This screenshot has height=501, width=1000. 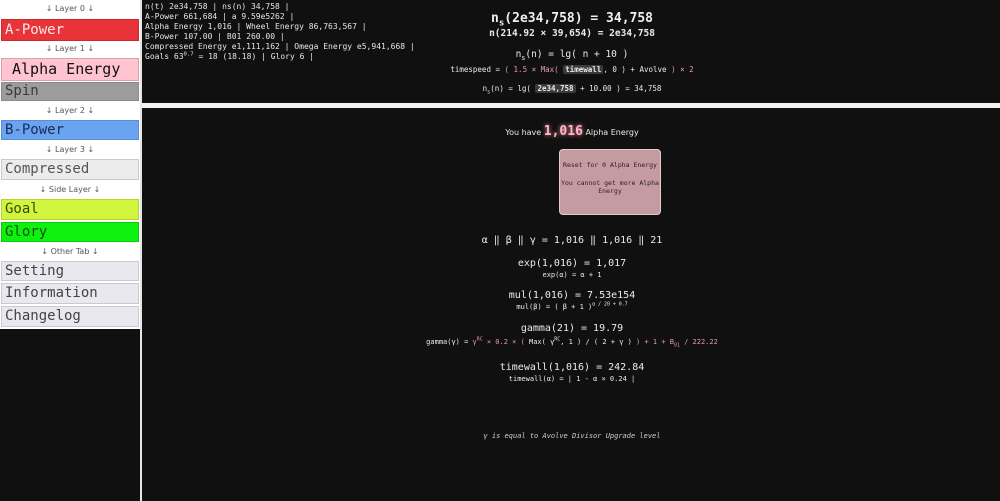 I want to click on ns-title: ns(2e34,758) = 34,758, so click(x=572, y=20).